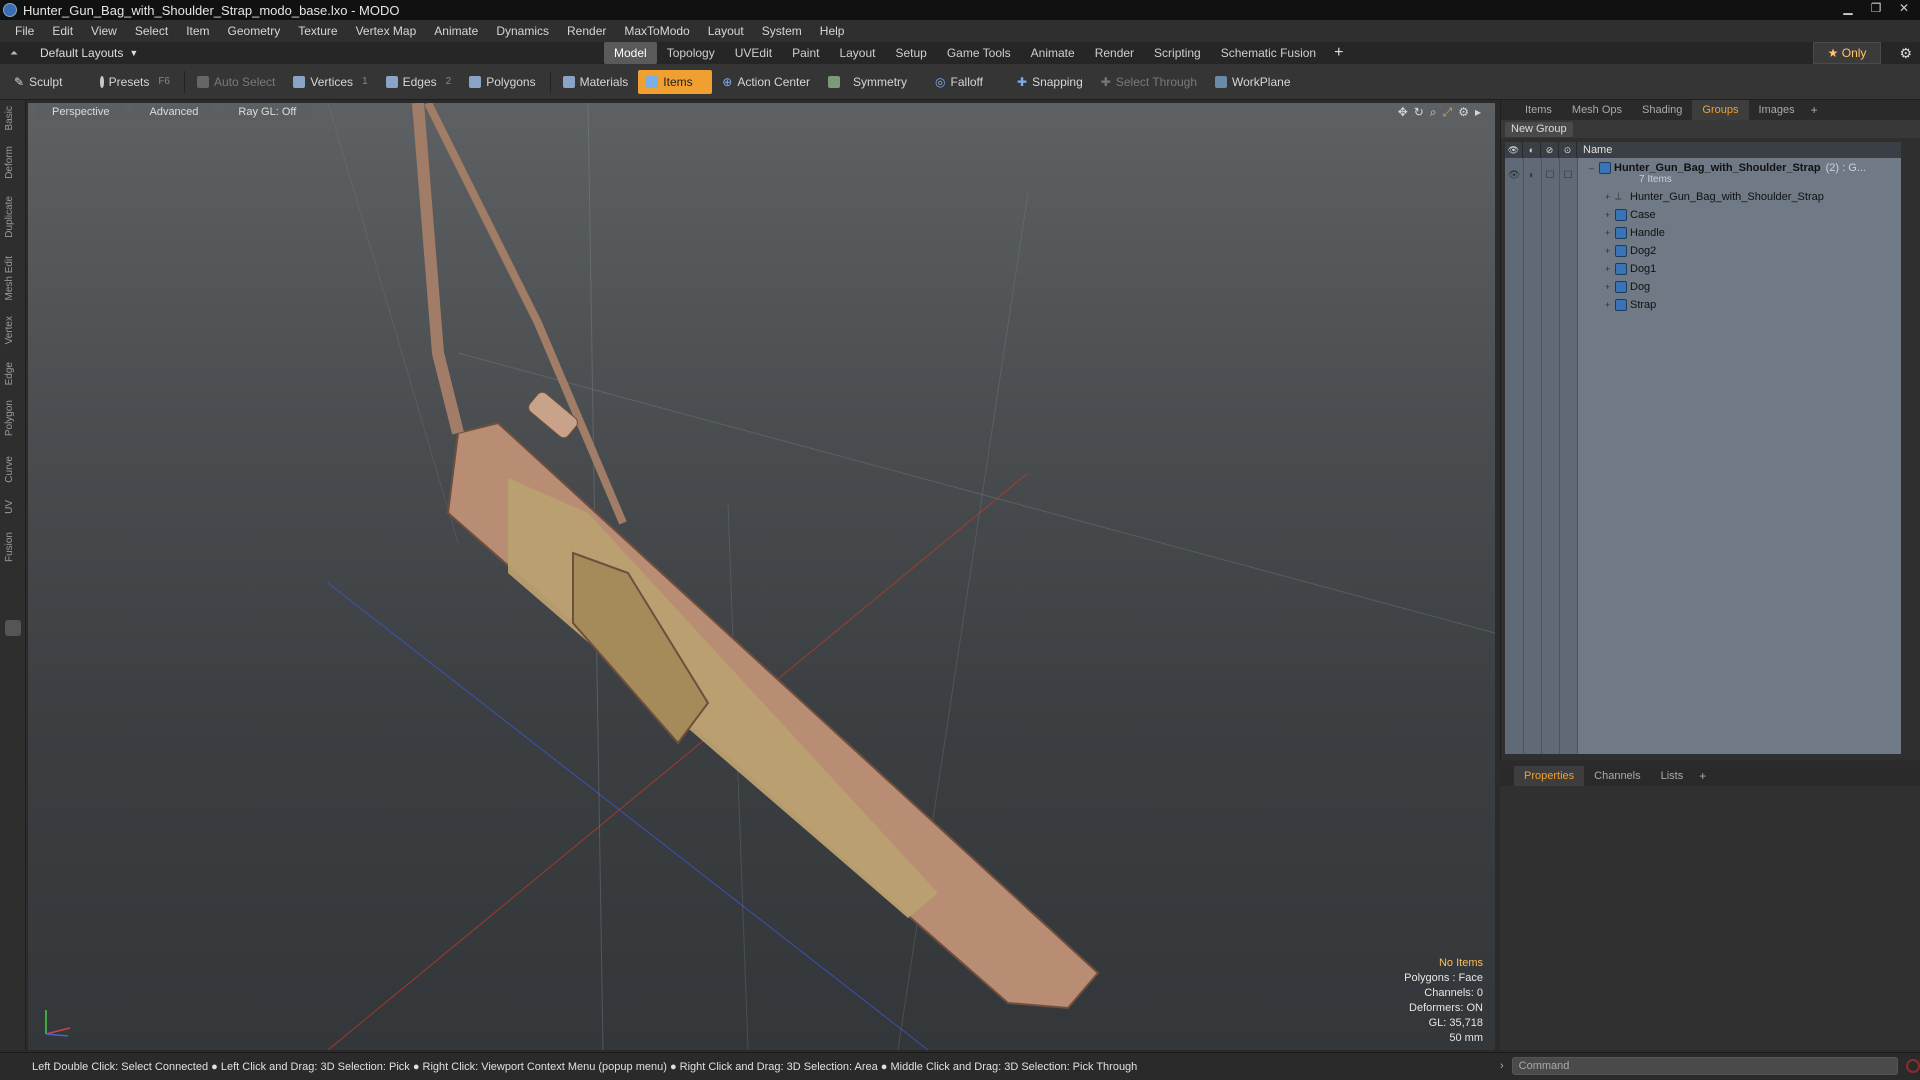 This screenshot has width=1920, height=1080. What do you see at coordinates (1338, 53) in the screenshot?
I see `add-layout-tab-button: +` at bounding box center [1338, 53].